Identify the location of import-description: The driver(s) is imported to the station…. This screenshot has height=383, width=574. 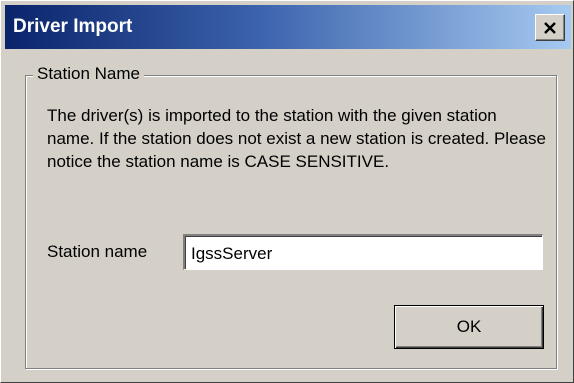
(296, 138).